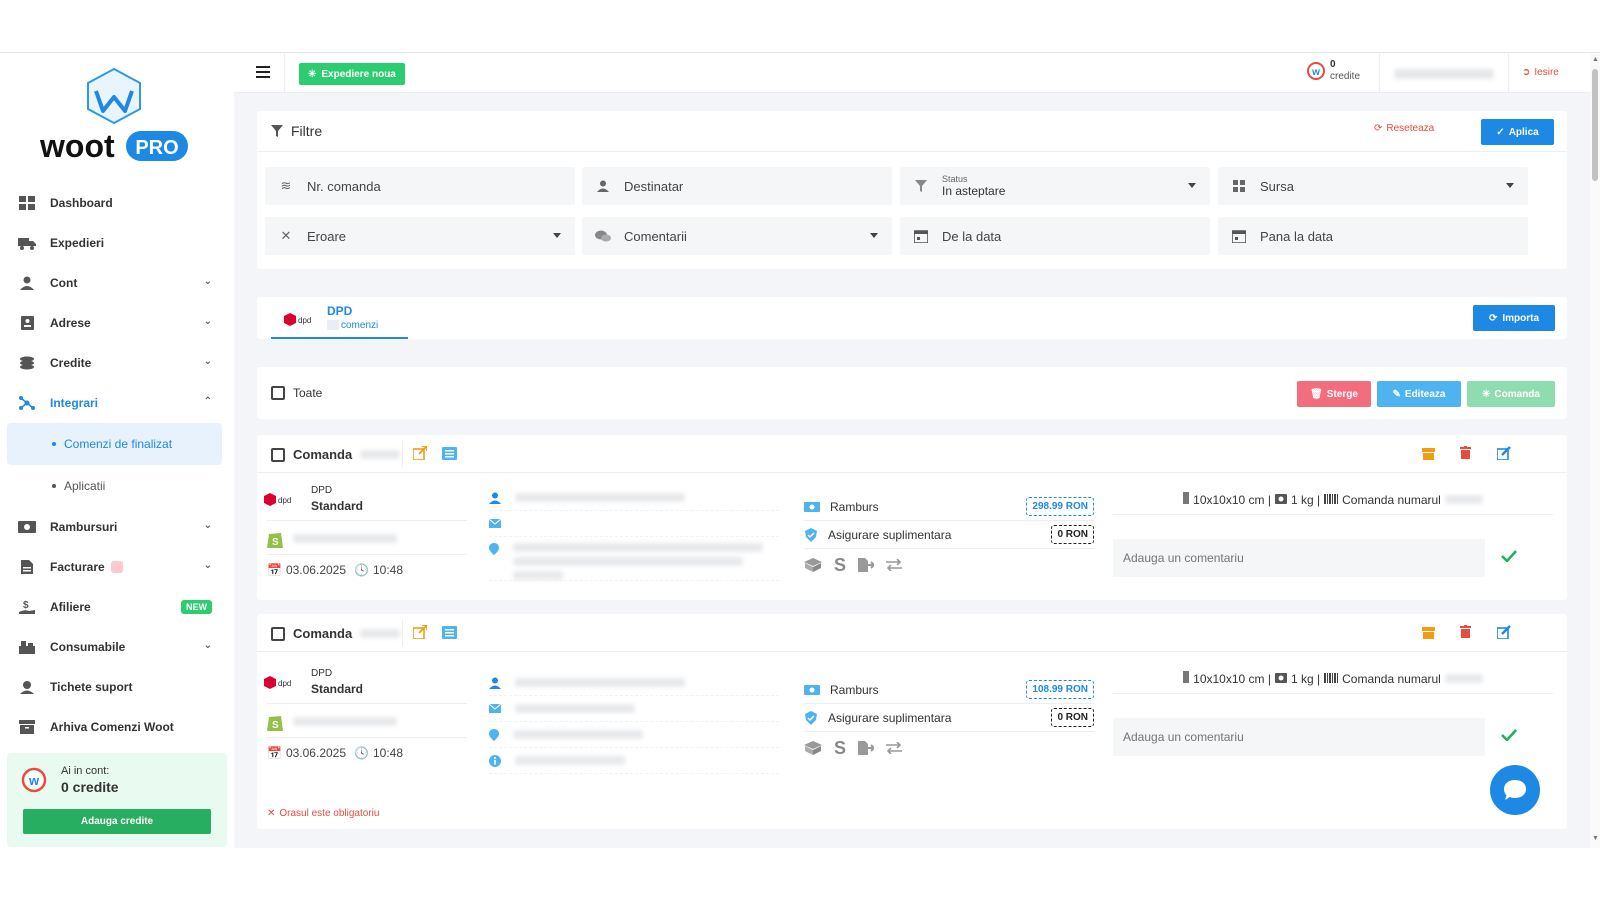 This screenshot has width=1600, height=900. Describe the element at coordinates (1060, 506) in the screenshot. I see `cod-value: 298.99 RON` at that location.